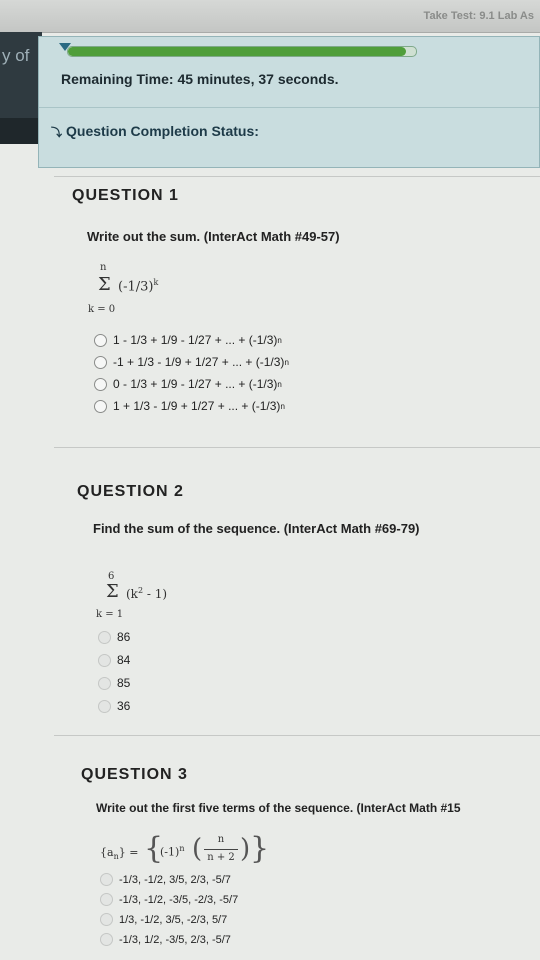 The height and width of the screenshot is (960, 540). Describe the element at coordinates (173, 919) in the screenshot. I see `option-text: 1/3, -1/2, 3/5, -2/3, 5/7` at that location.